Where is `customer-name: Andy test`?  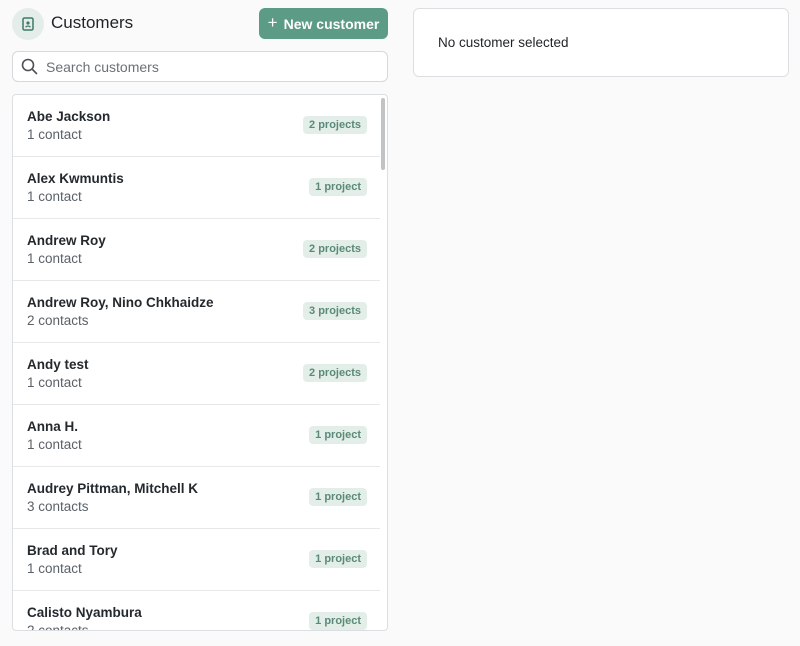 customer-name: Andy test is located at coordinates (58, 364).